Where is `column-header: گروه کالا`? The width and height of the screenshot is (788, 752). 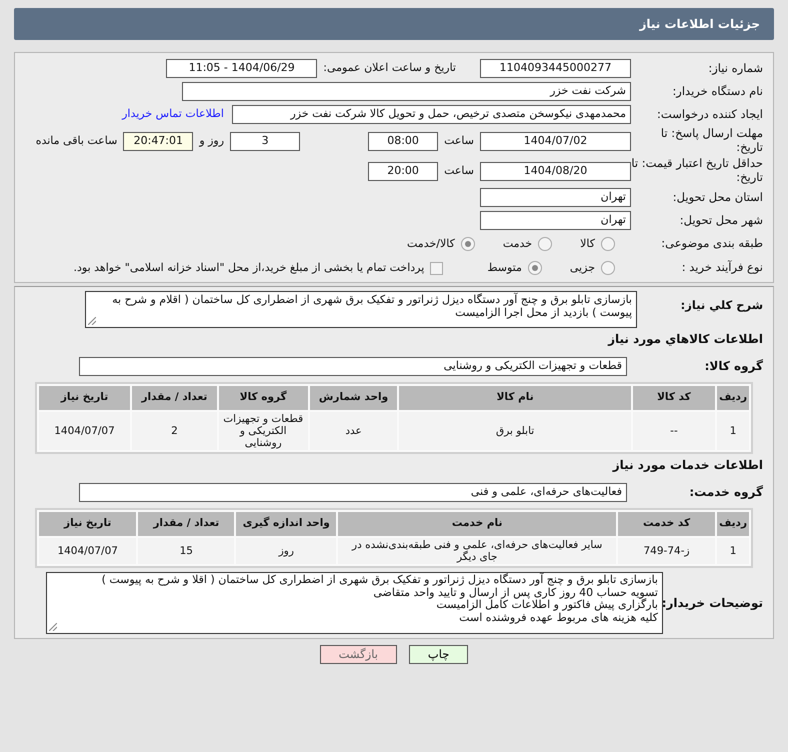
column-header: گروه کالا is located at coordinates (263, 398).